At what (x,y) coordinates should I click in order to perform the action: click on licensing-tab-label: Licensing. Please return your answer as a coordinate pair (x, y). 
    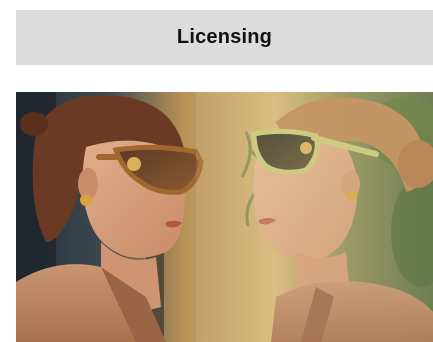
    Looking at the image, I should click on (224, 37).